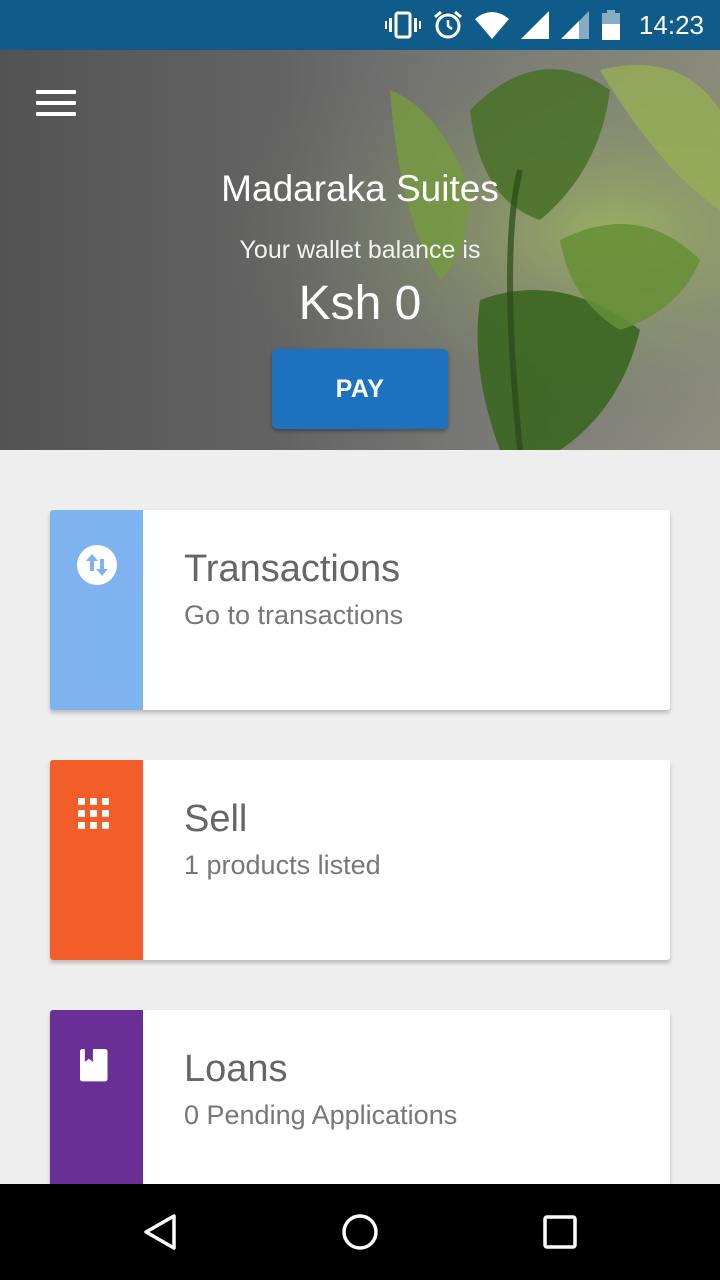 The image size is (720, 1280). I want to click on pay-button: PAY, so click(360, 389).